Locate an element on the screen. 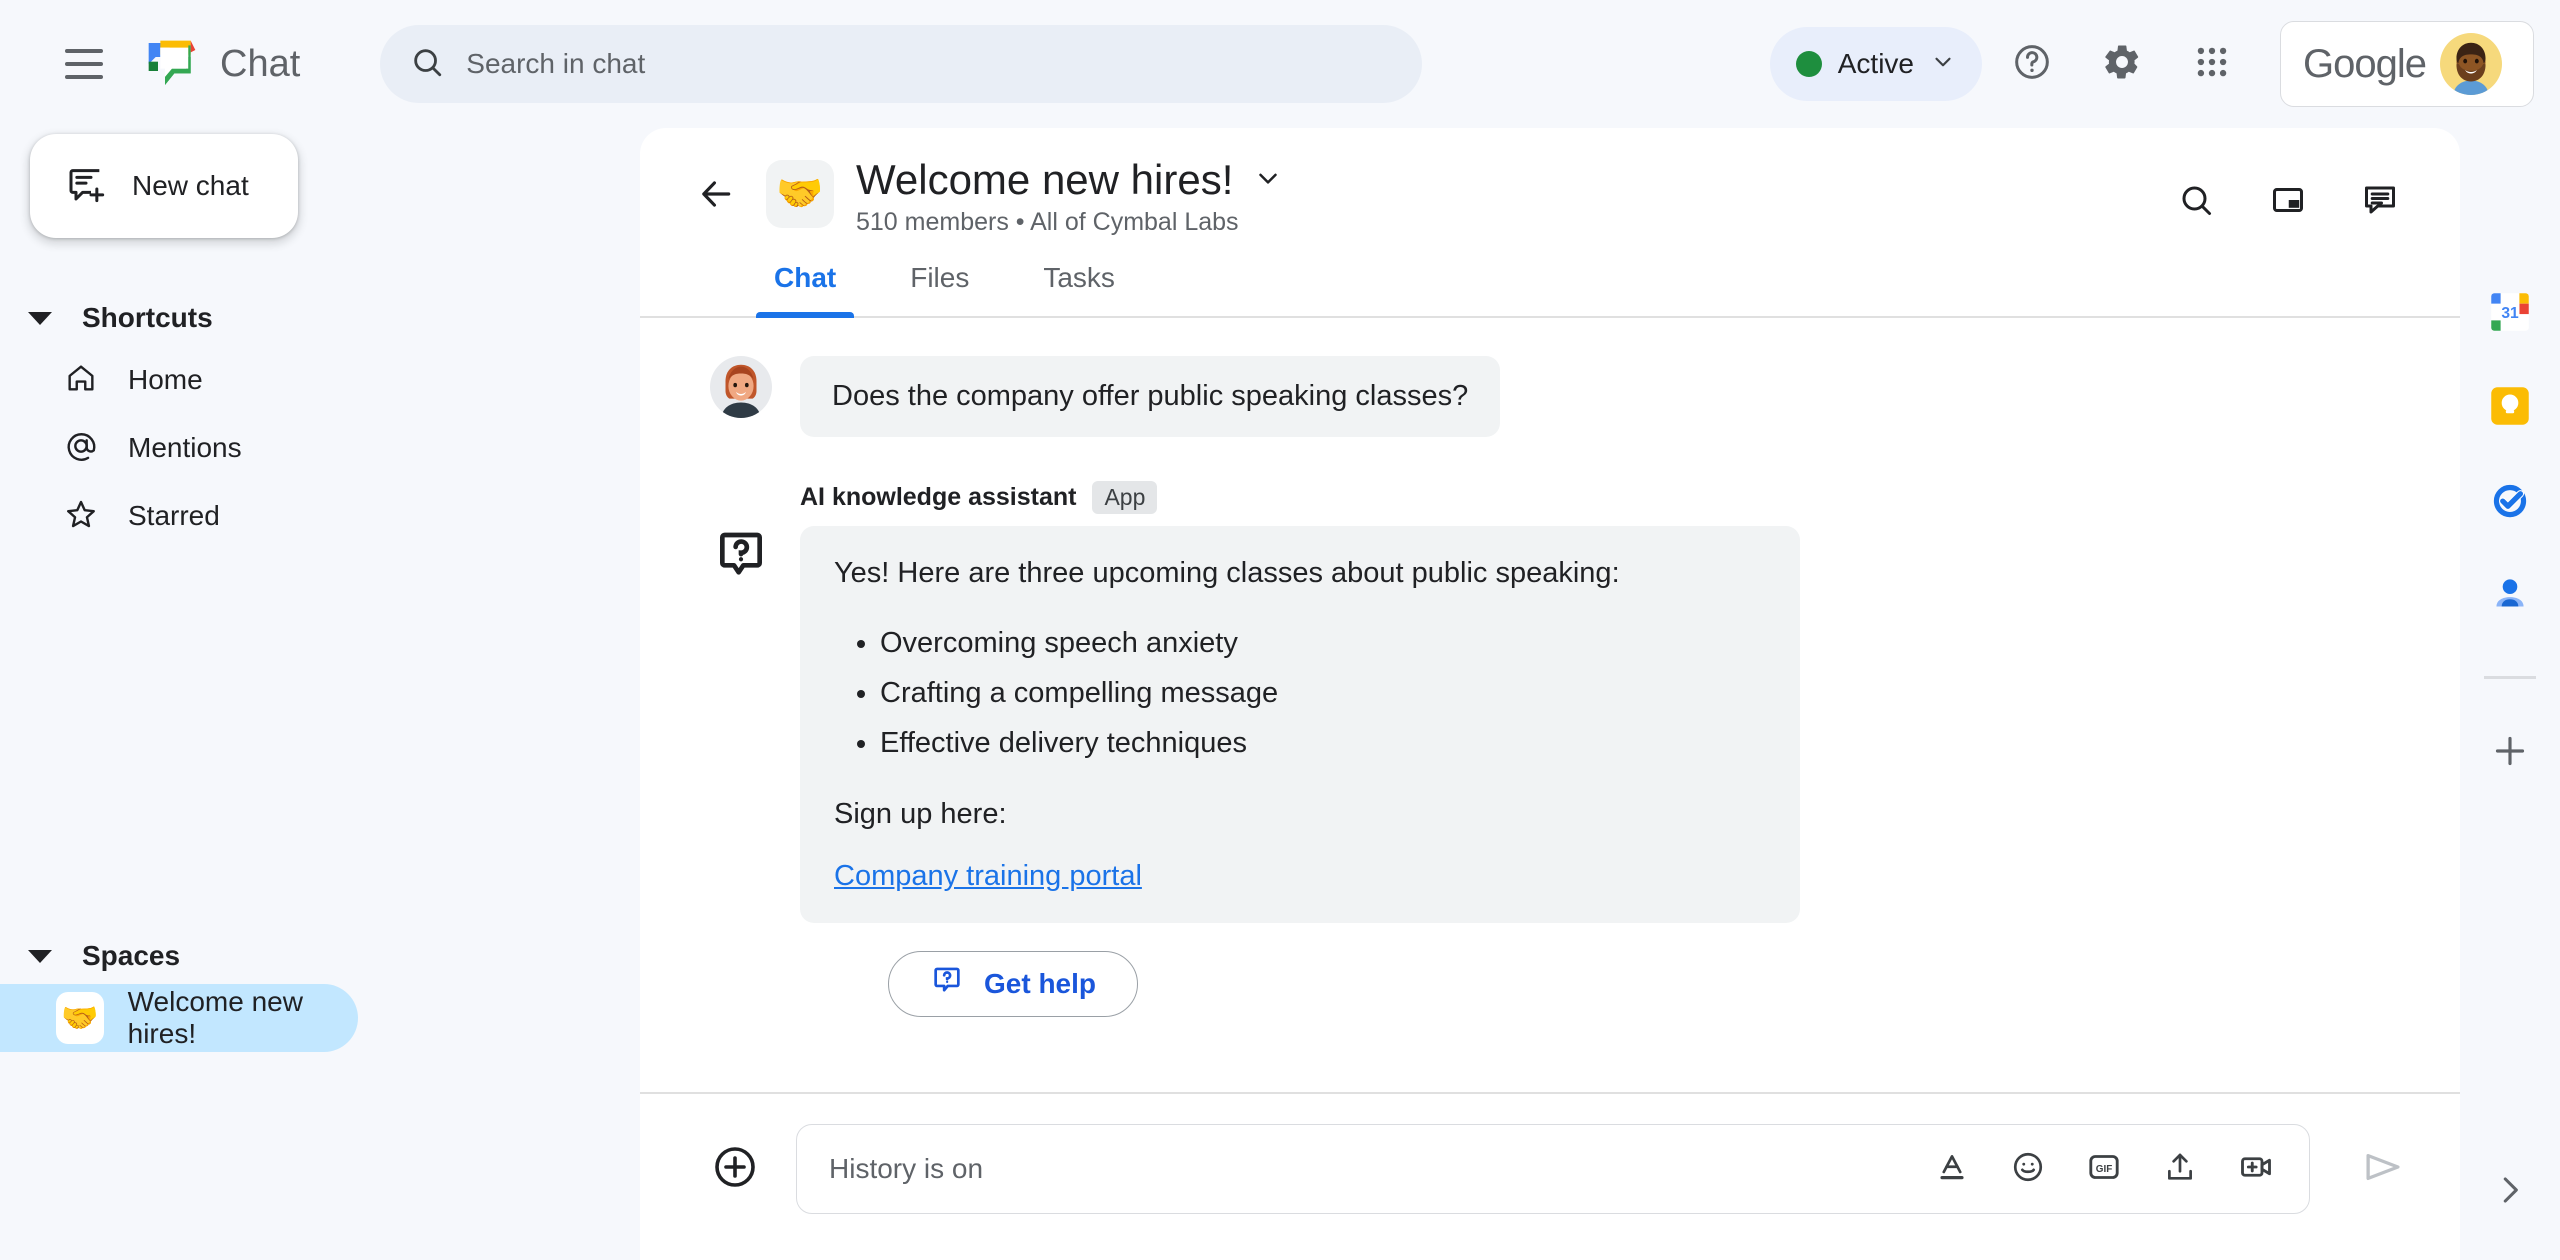 The image size is (2560, 1260). add-video-meeting-button is located at coordinates (2256, 1169).